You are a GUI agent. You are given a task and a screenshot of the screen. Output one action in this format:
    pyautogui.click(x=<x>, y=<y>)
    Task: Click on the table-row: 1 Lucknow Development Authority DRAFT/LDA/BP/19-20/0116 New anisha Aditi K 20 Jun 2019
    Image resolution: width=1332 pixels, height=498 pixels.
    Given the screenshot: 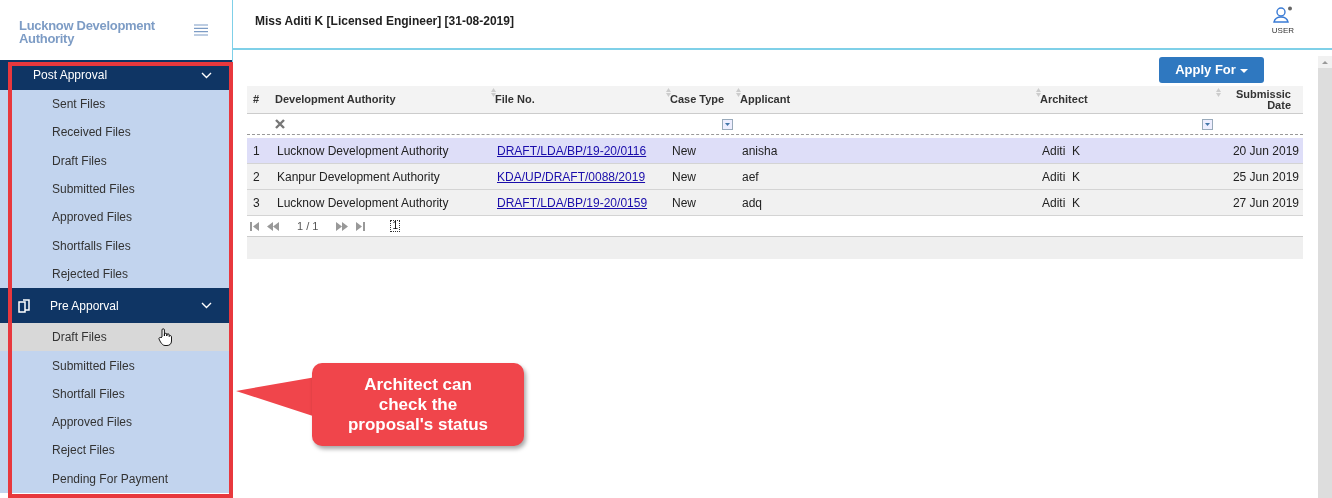 What is the action you would take?
    pyautogui.click(x=775, y=151)
    